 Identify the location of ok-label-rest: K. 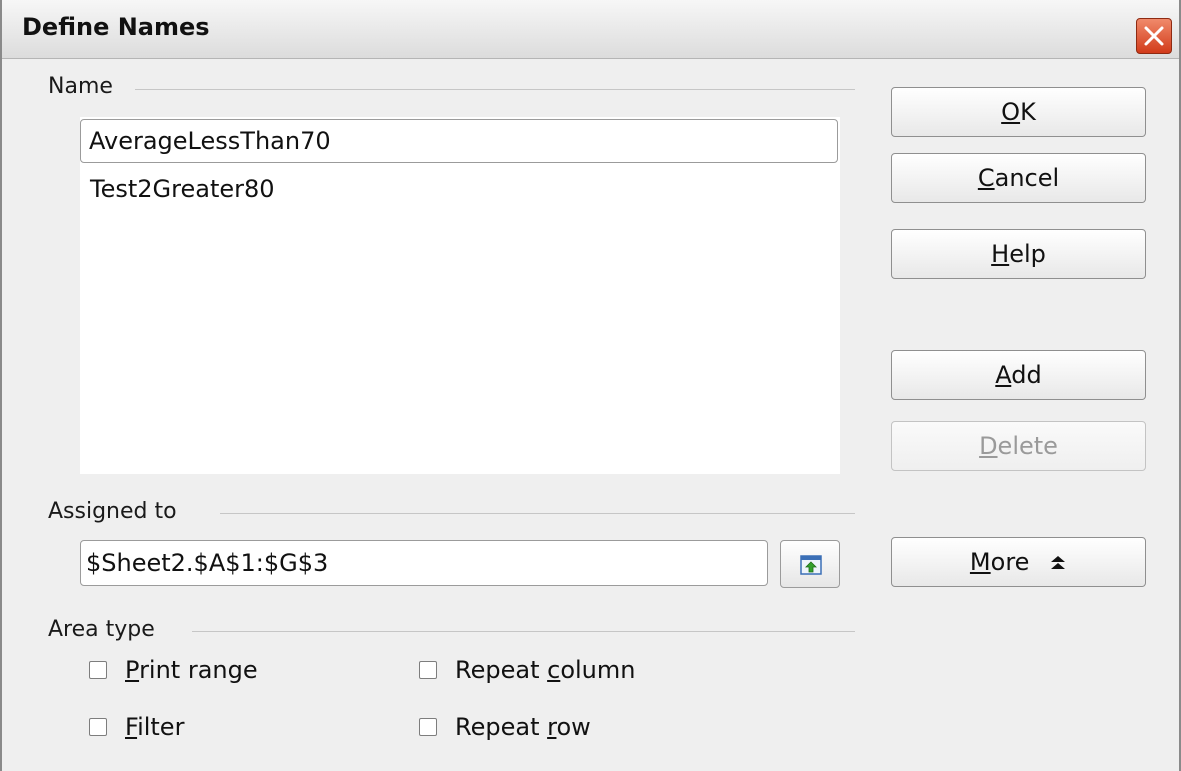
(1028, 112).